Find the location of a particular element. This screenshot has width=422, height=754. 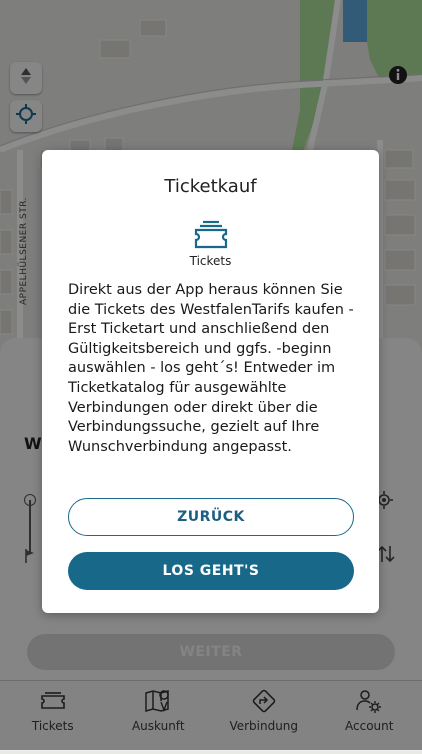

ticket-icon-label: Tickets is located at coordinates (210, 261).